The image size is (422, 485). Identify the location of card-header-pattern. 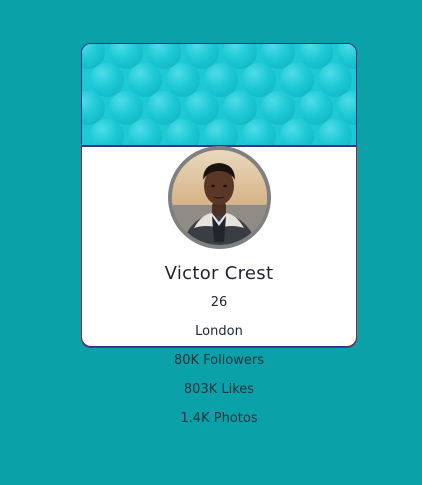
(219, 95).